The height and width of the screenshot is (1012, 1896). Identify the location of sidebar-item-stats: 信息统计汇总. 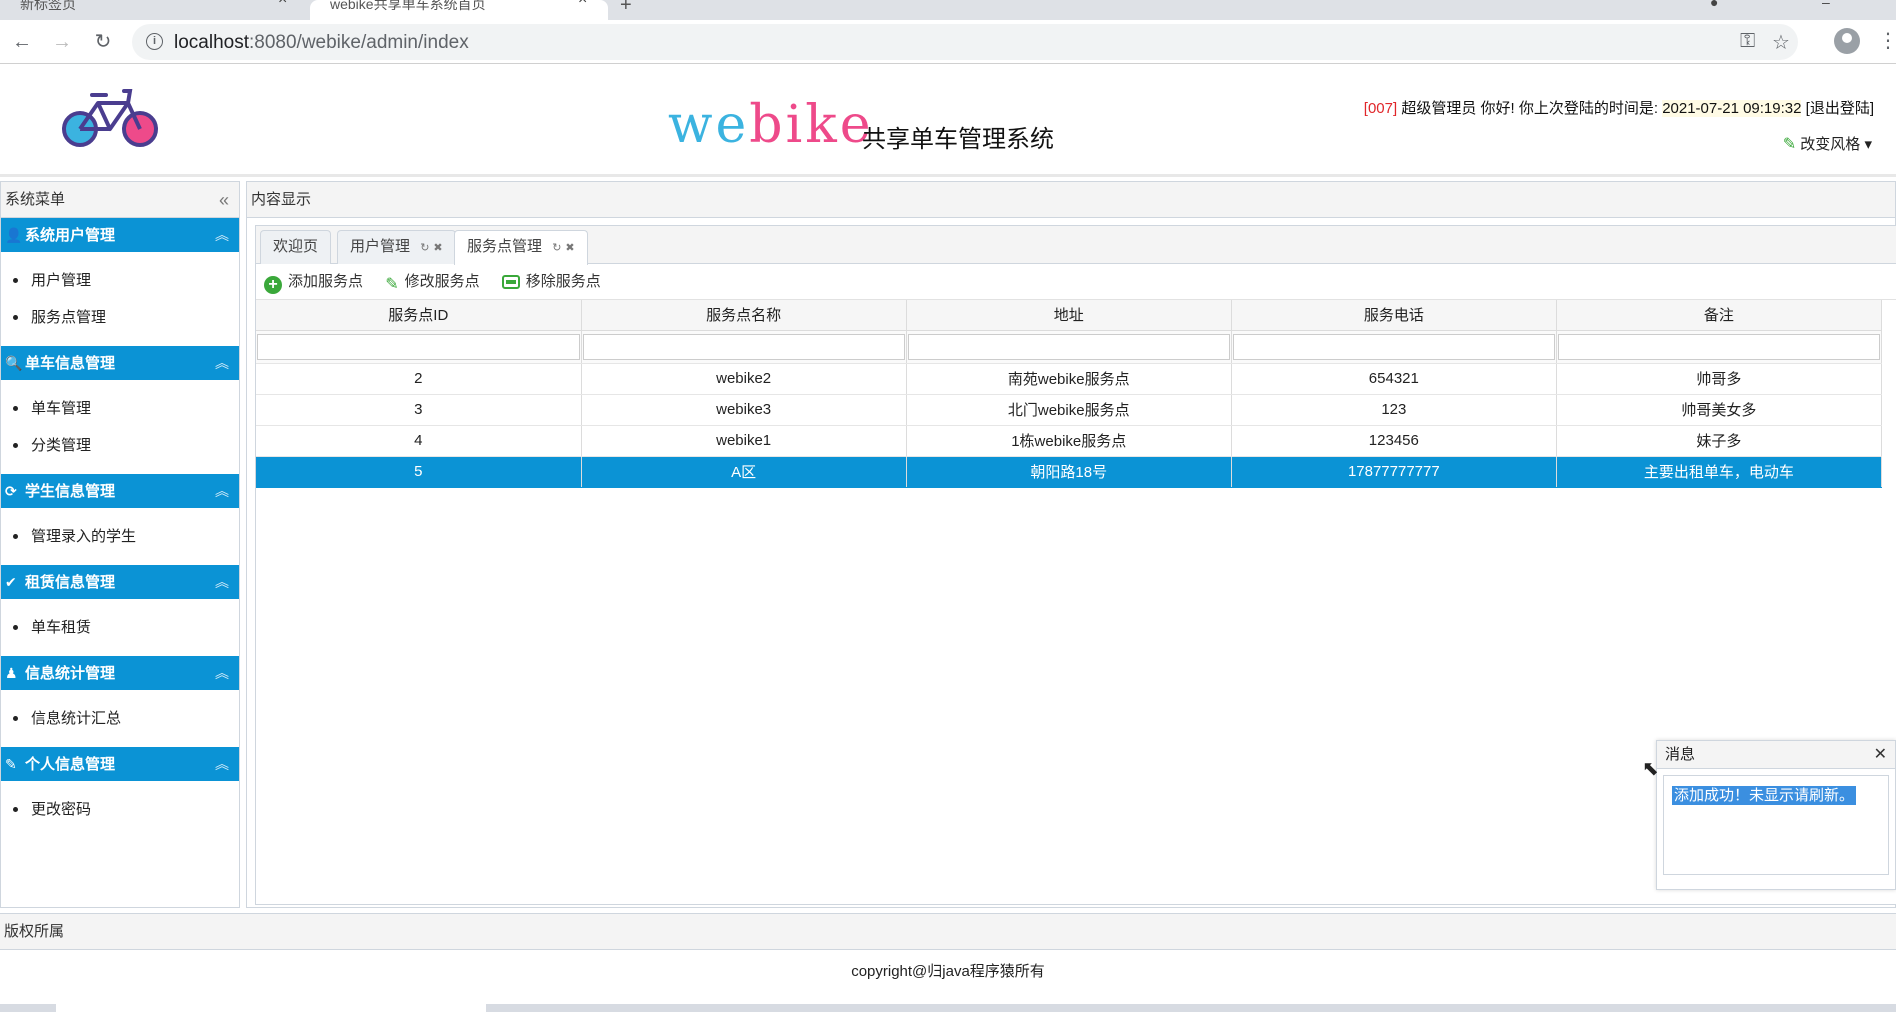
(126, 718).